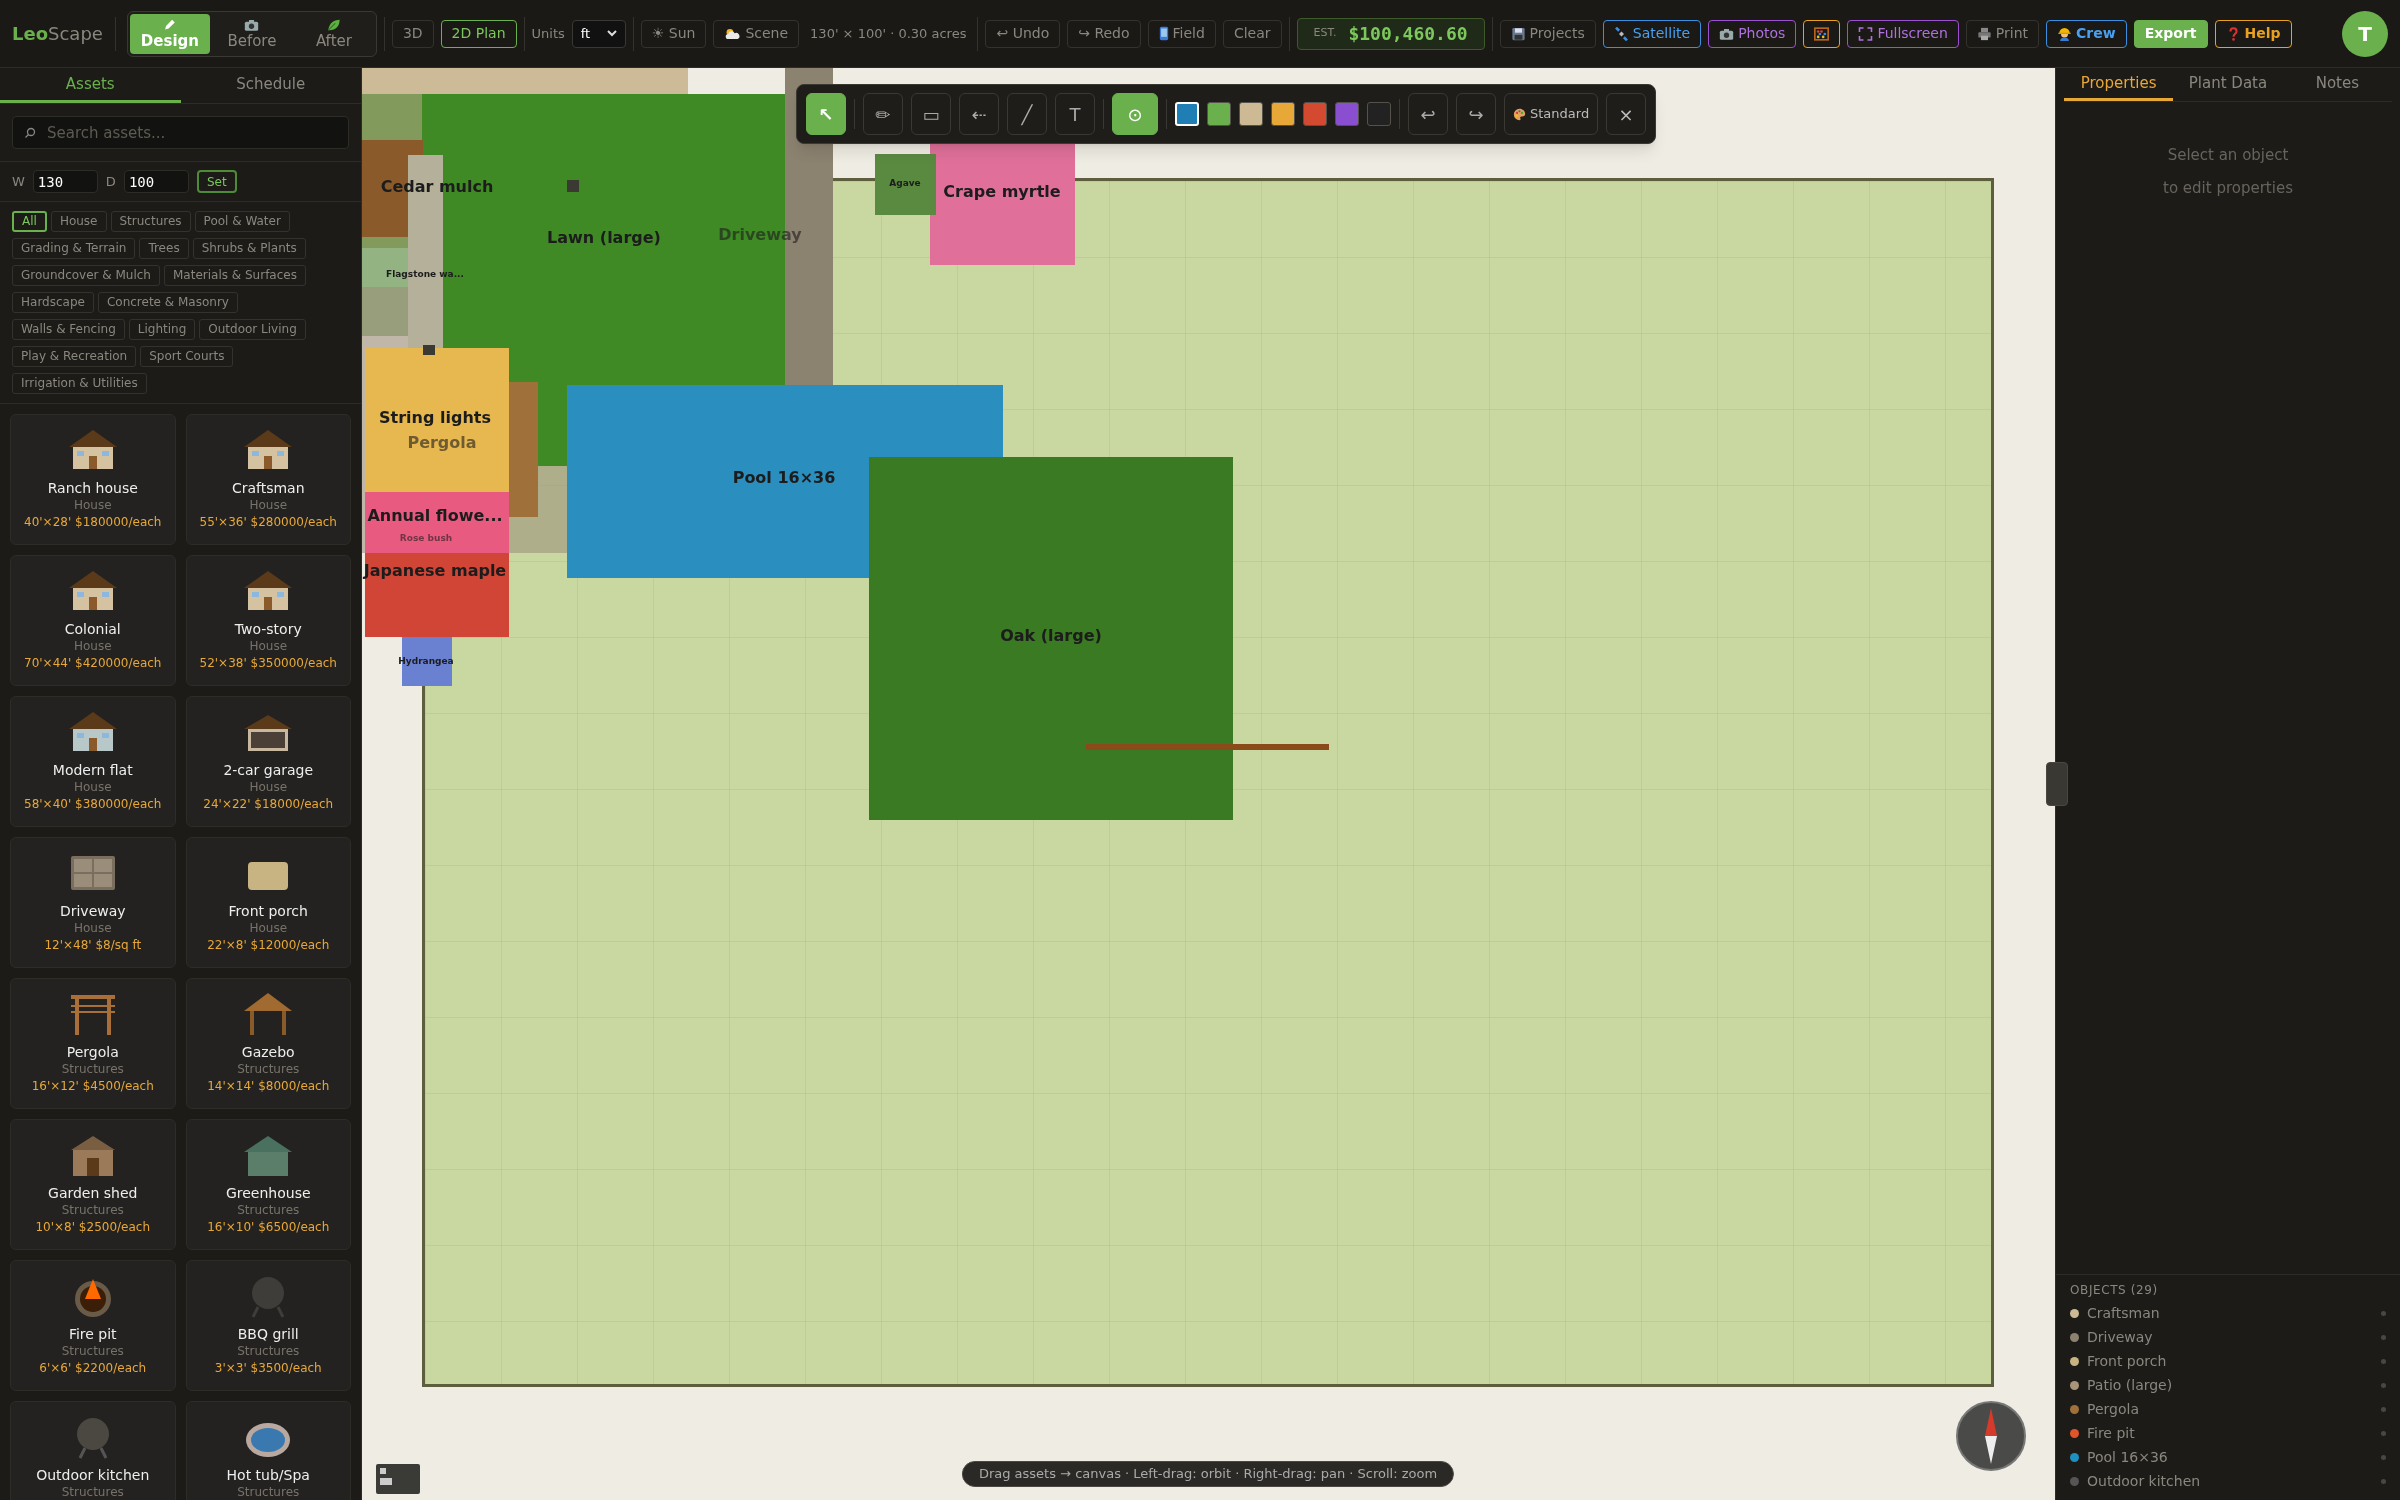 This screenshot has width=2400, height=1500. I want to click on object-list-item: Craftsman, so click(2230, 1313).